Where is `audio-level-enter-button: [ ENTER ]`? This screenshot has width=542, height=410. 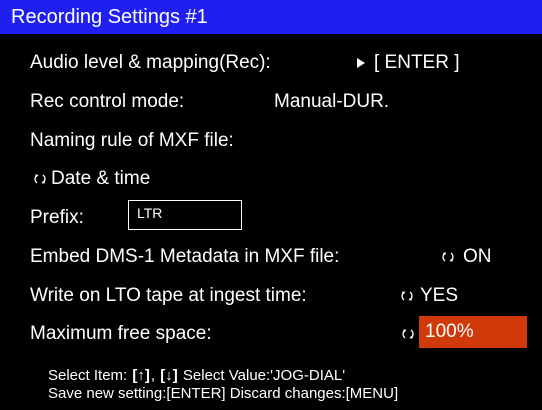 audio-level-enter-button: [ ENTER ] is located at coordinates (408, 63).